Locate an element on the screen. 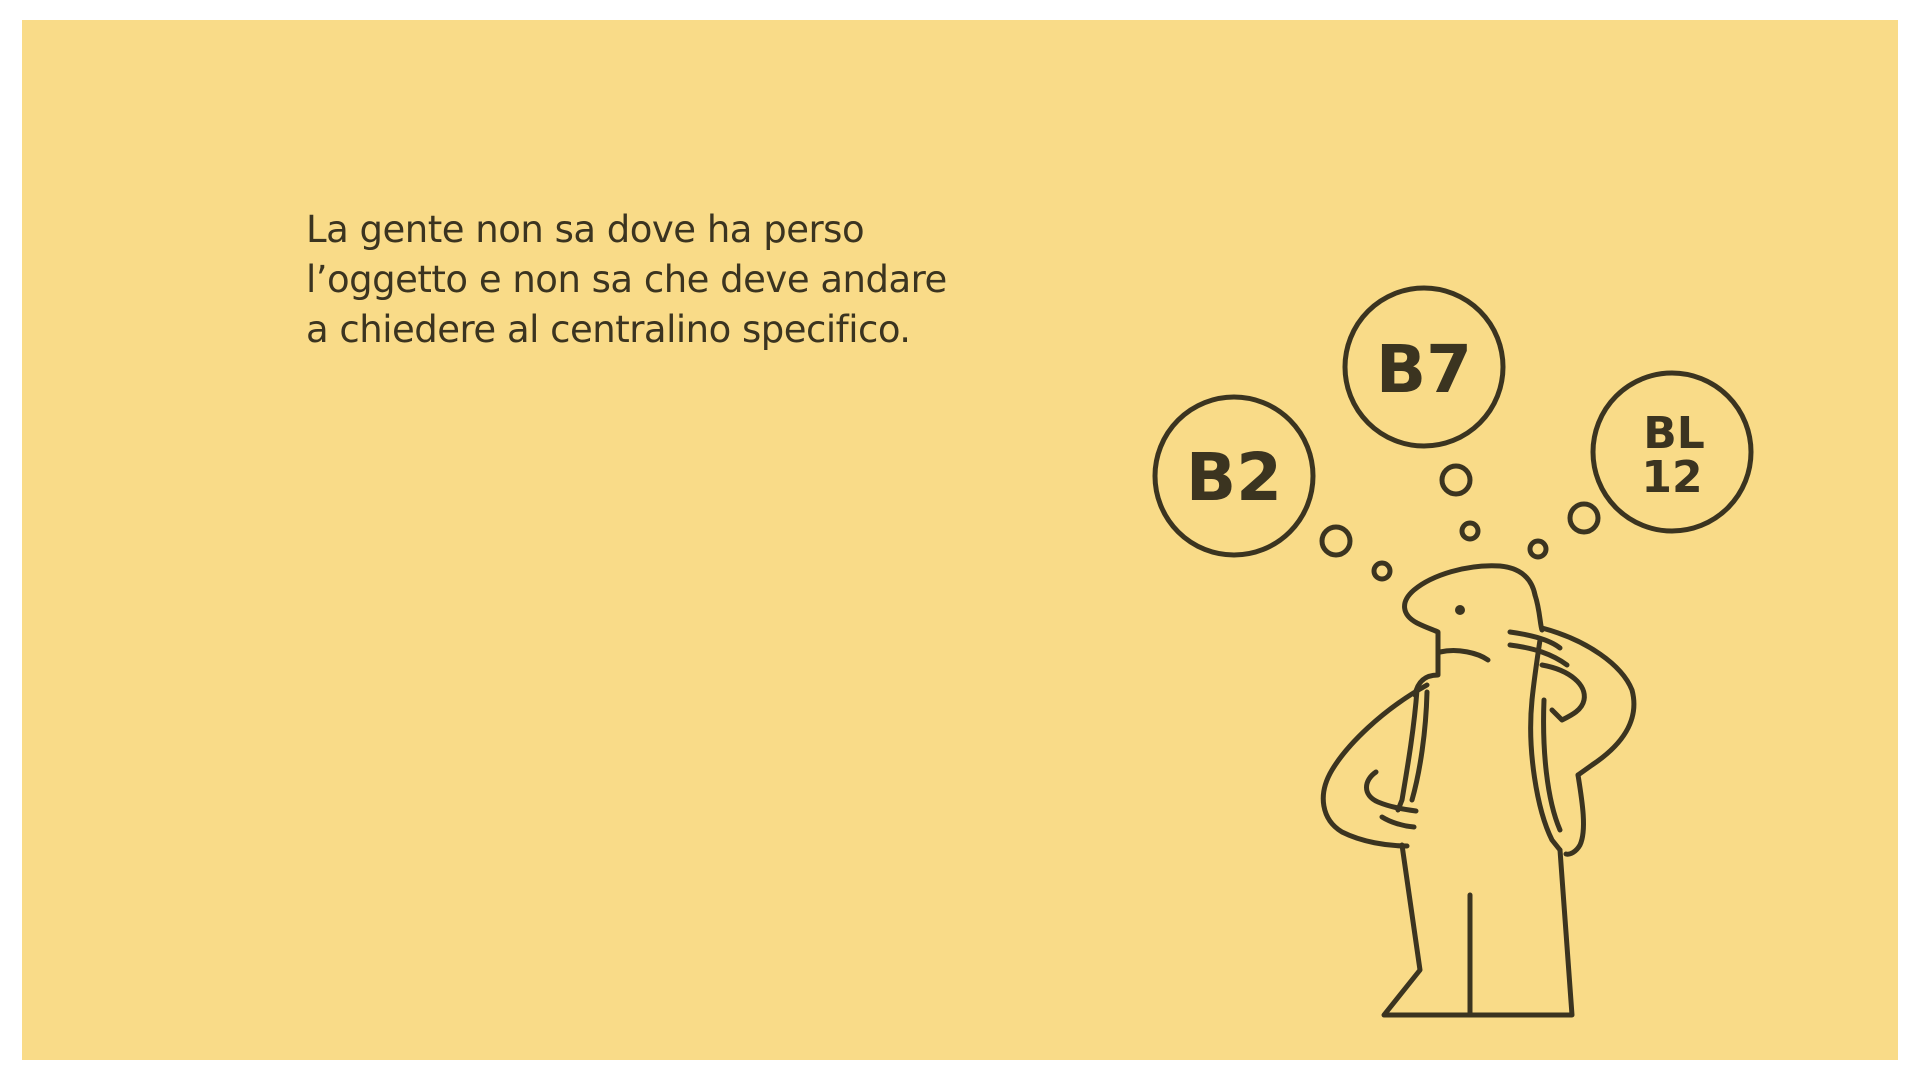 The image size is (1920, 1080). person-mouth is located at coordinates (1464, 655).